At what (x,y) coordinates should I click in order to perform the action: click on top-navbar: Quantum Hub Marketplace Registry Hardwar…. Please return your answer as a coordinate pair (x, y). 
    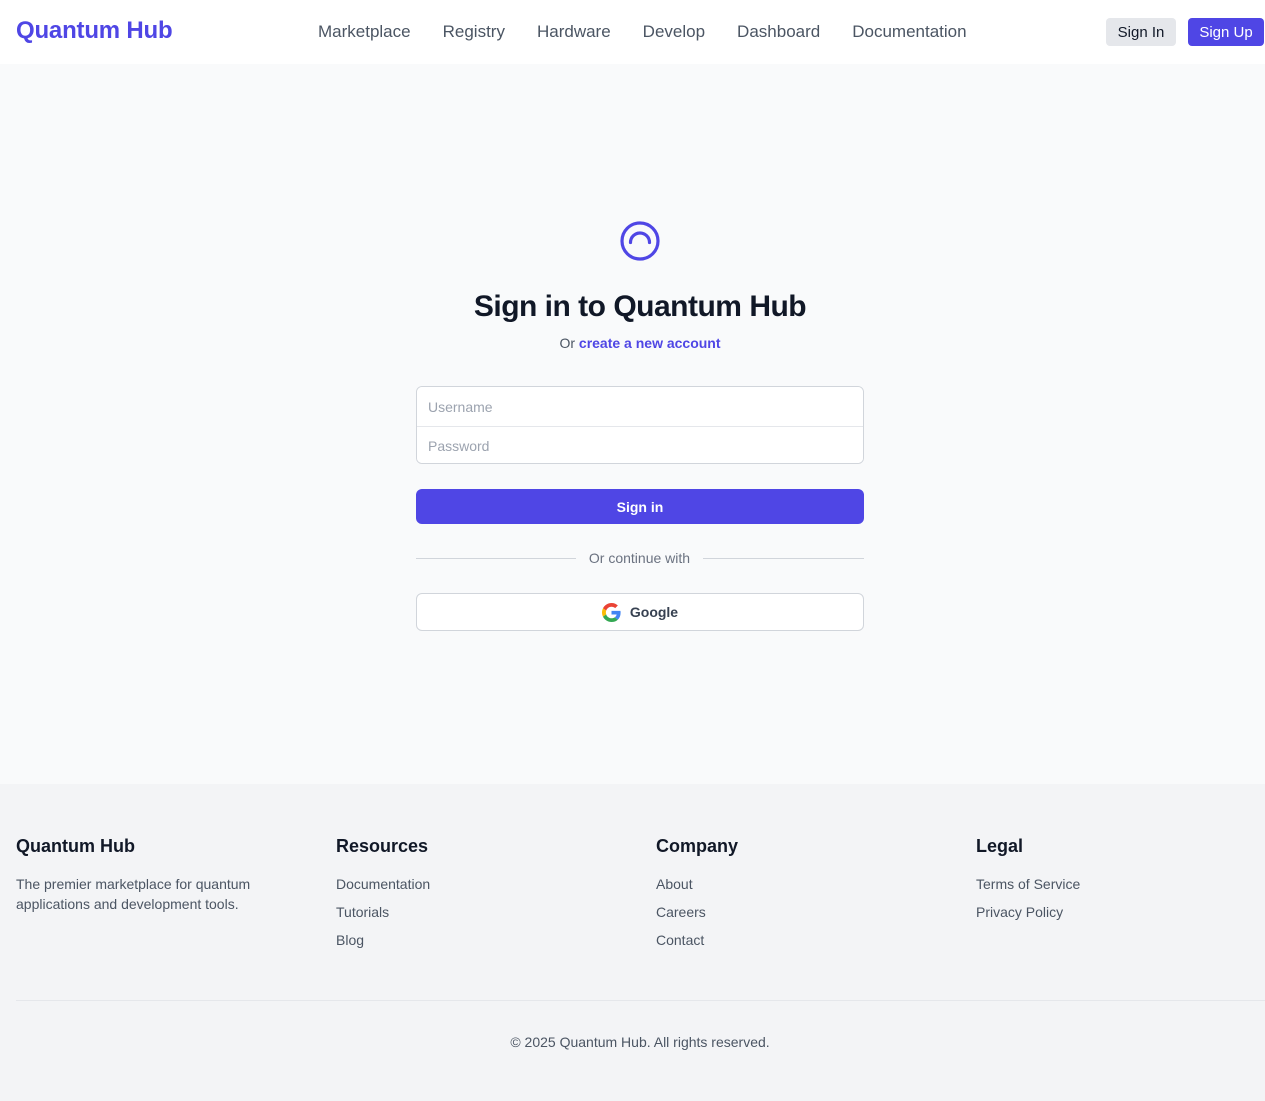
    Looking at the image, I should click on (632, 32).